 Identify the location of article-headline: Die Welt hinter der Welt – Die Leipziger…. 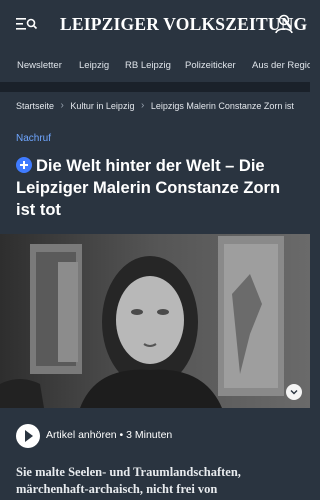
(158, 188).